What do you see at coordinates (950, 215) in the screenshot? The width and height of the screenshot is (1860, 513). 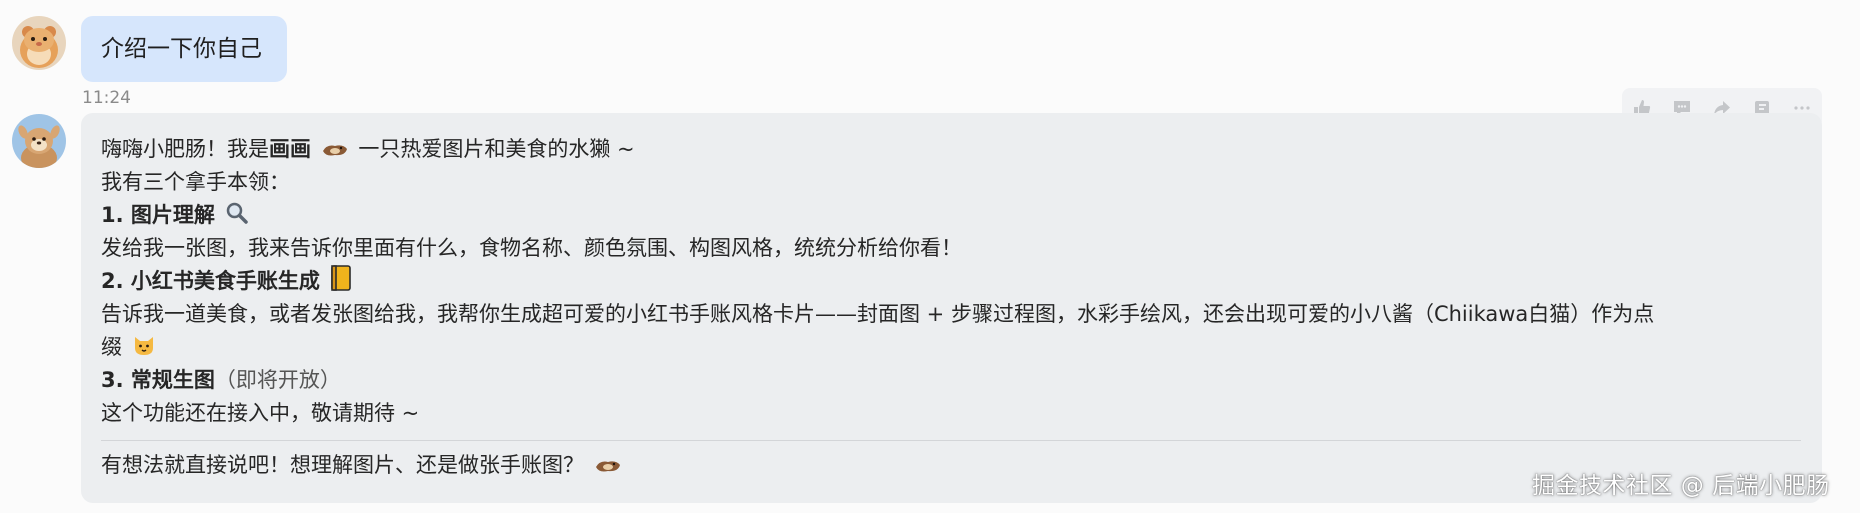 I see `skill-1-title-line: 1. 图片理解` at bounding box center [950, 215].